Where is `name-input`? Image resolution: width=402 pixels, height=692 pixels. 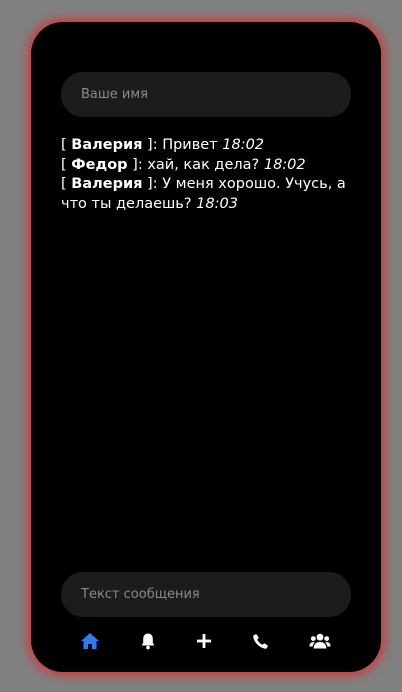 name-input is located at coordinates (206, 94).